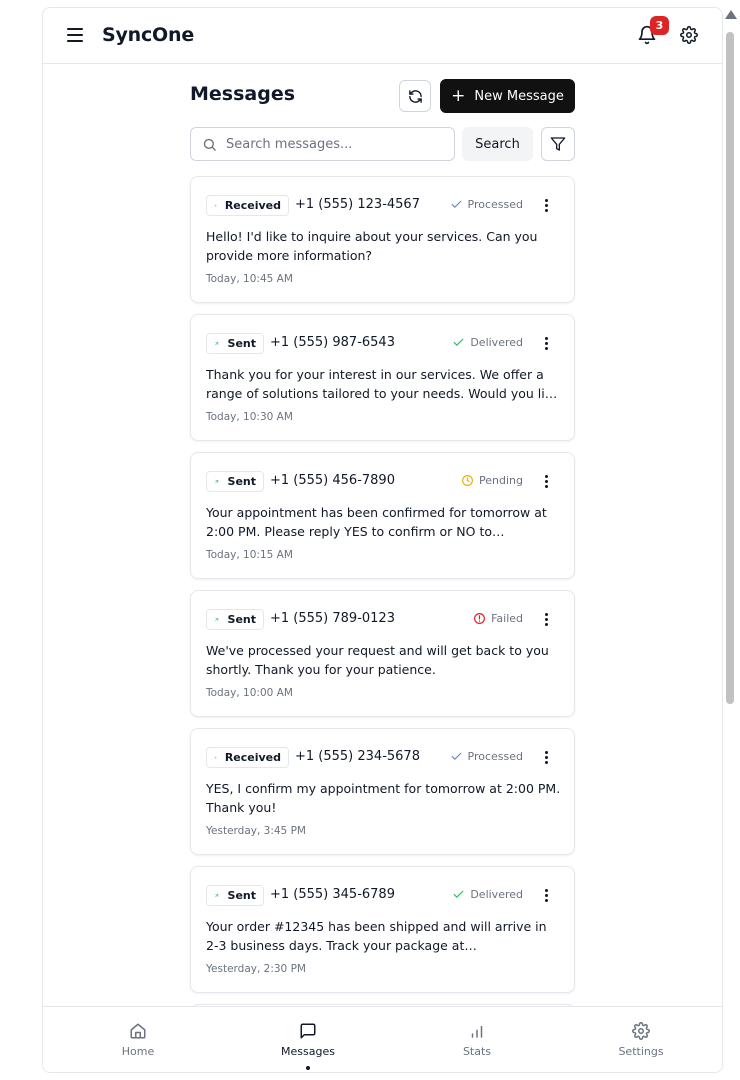  Describe the element at coordinates (308, 1051) in the screenshot. I see `nav-label-messages: Messages` at that location.